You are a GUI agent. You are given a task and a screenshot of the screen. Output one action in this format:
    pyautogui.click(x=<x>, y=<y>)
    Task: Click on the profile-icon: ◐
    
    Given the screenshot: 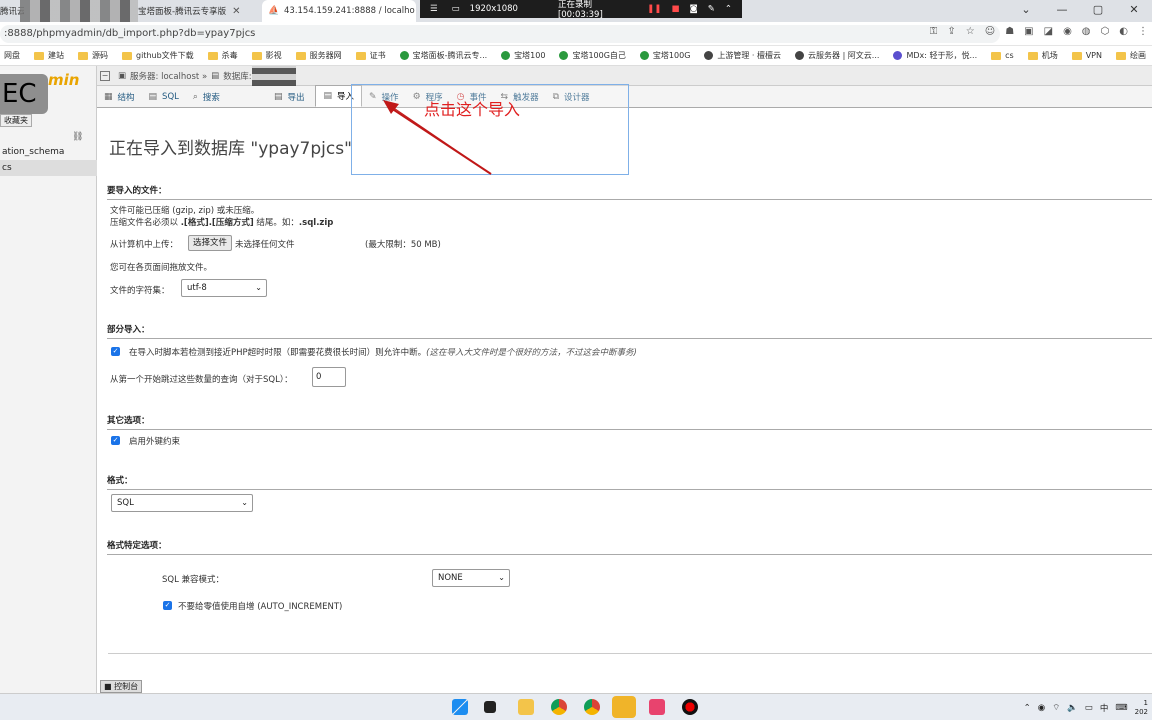 What is the action you would take?
    pyautogui.click(x=1123, y=31)
    